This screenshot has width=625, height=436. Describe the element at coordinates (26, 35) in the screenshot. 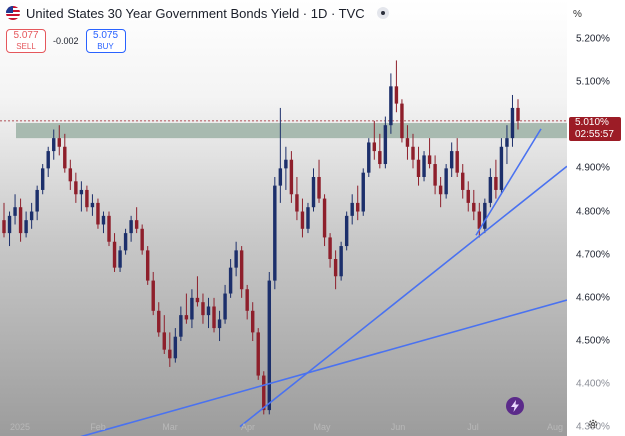

I see `sell-price: 5.077` at that location.